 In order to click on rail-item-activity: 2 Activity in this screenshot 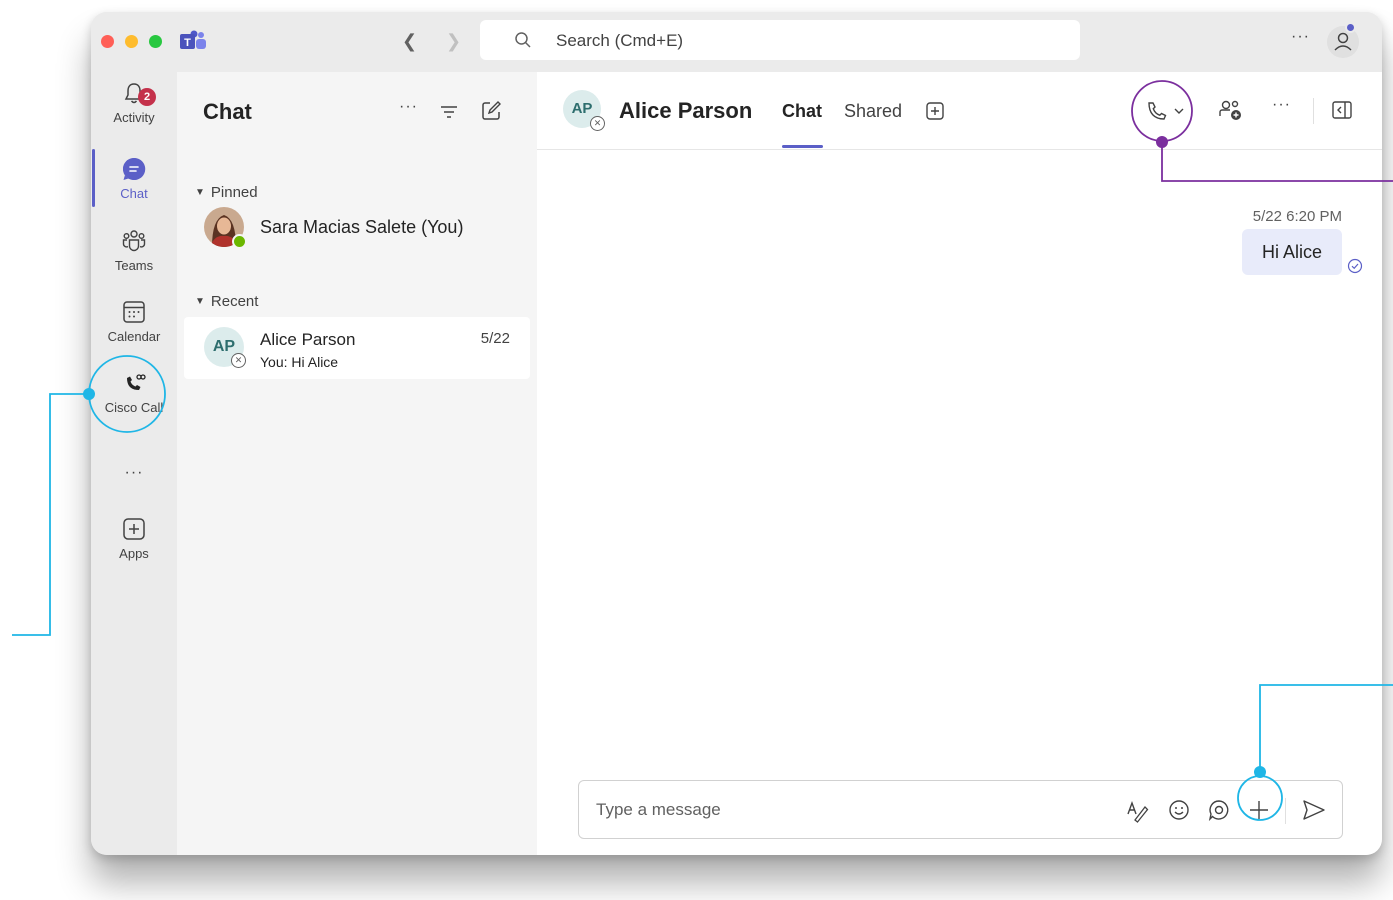, I will do `click(134, 102)`.